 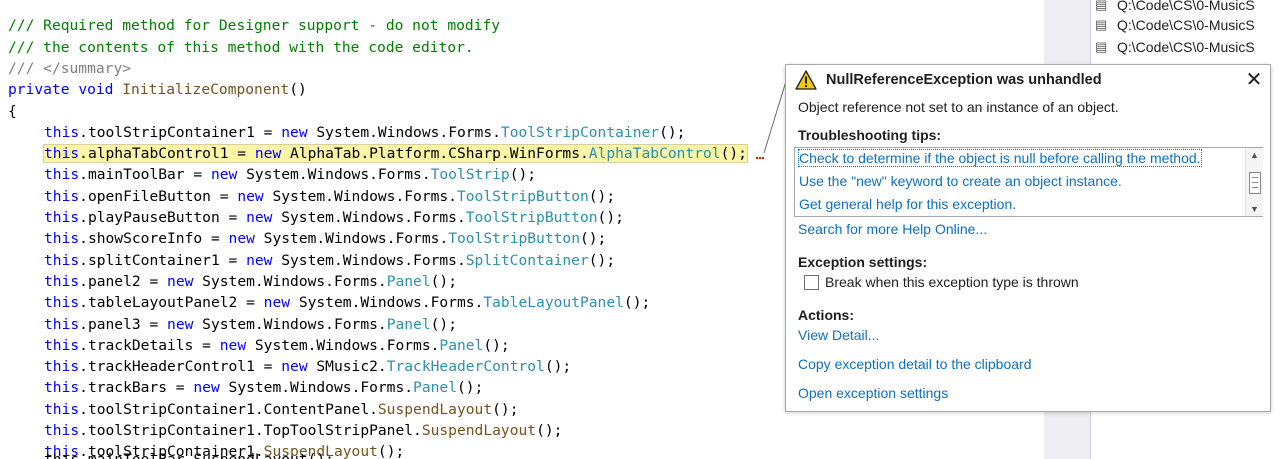 What do you see at coordinates (826, 315) in the screenshot?
I see `actions-heading: Actions:` at bounding box center [826, 315].